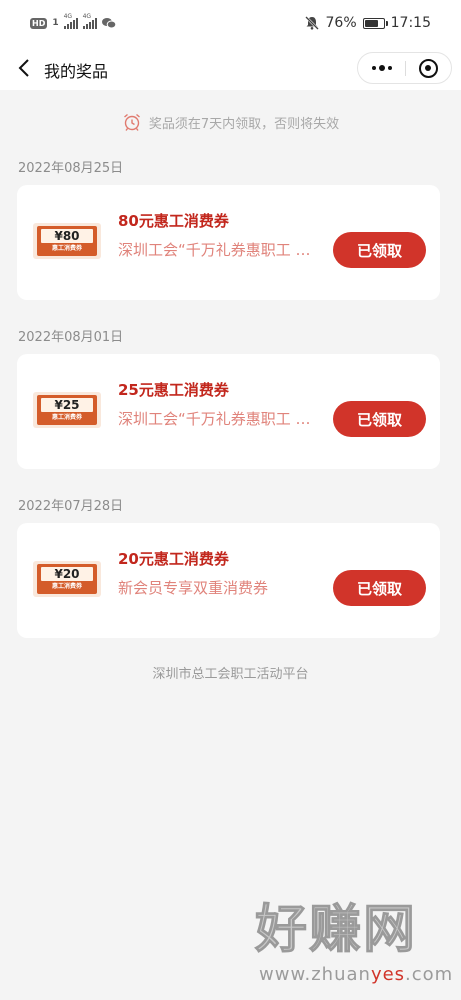 The height and width of the screenshot is (1000, 461). I want to click on coupon-ticket: ¥80 惠工消费券, so click(67, 241).